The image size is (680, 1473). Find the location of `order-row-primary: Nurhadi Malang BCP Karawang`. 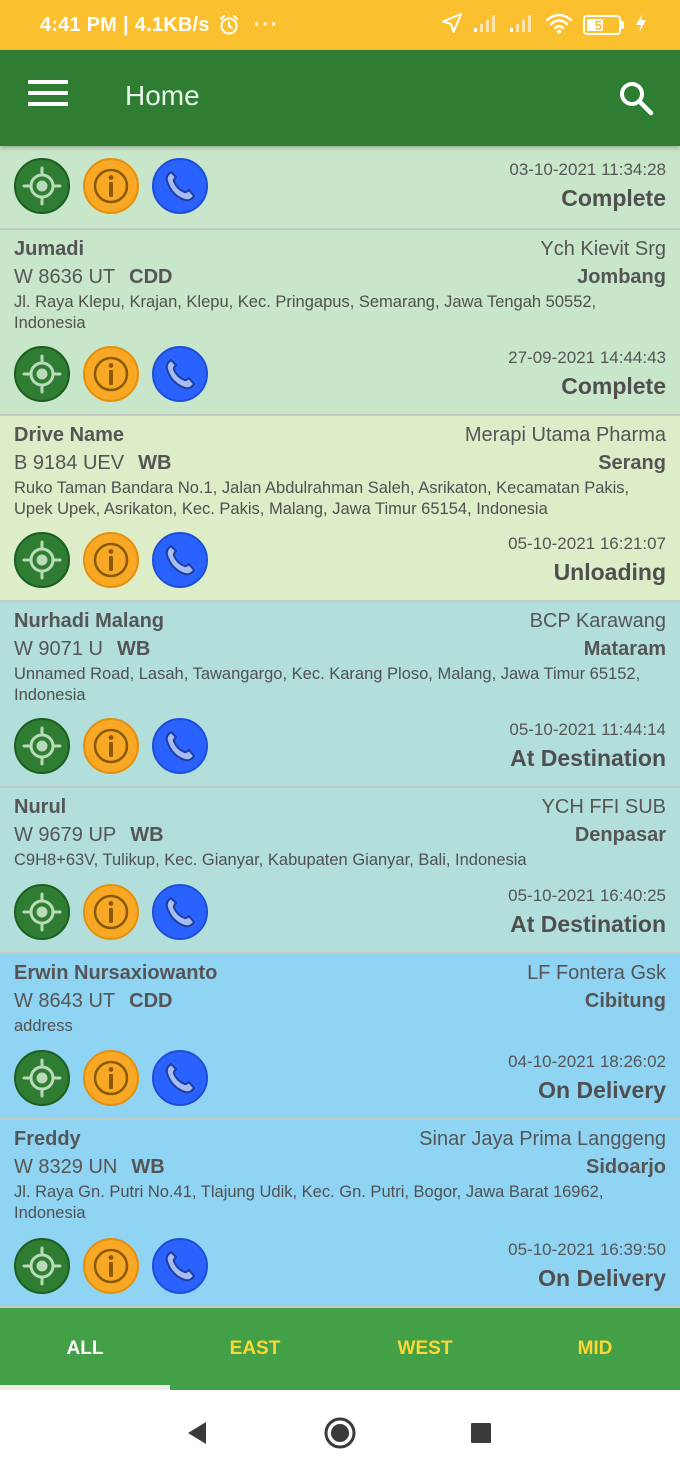

order-row-primary: Nurhadi Malang BCP Karawang is located at coordinates (340, 623).